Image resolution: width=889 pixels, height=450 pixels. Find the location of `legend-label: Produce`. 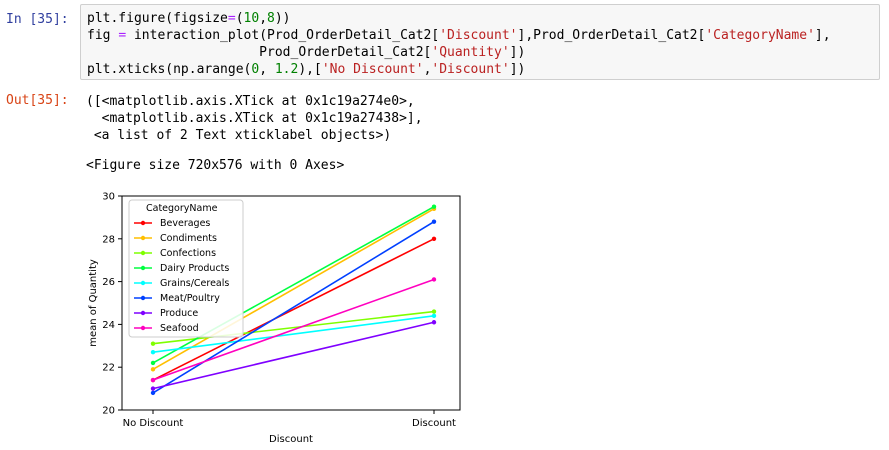

legend-label: Produce is located at coordinates (179, 313).